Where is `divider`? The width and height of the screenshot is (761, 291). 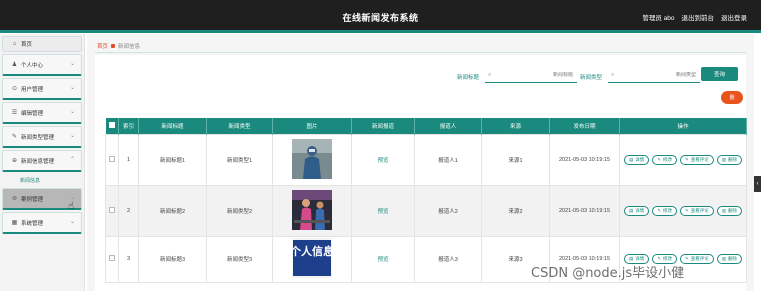 divider is located at coordinates (420, 52).